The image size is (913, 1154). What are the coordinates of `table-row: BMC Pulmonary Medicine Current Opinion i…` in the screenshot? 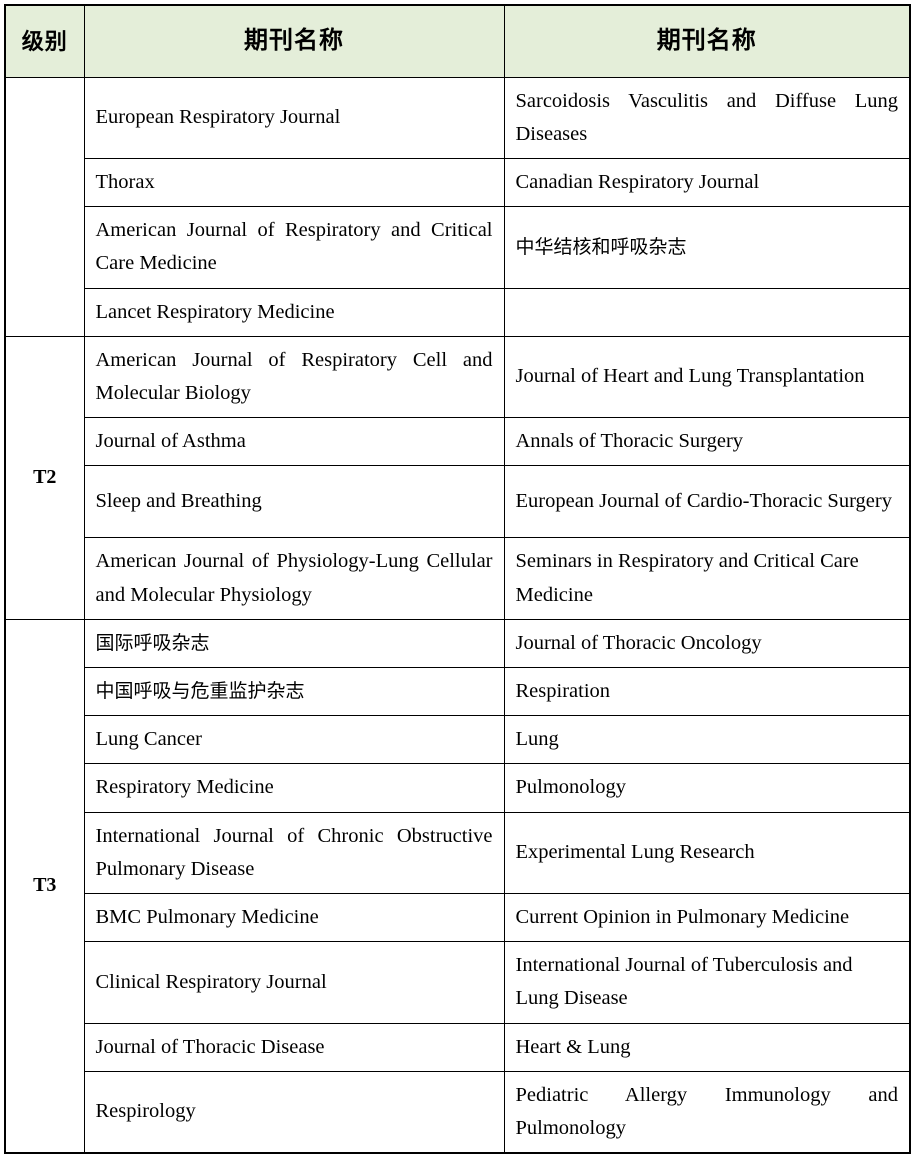 It's located at (458, 917).